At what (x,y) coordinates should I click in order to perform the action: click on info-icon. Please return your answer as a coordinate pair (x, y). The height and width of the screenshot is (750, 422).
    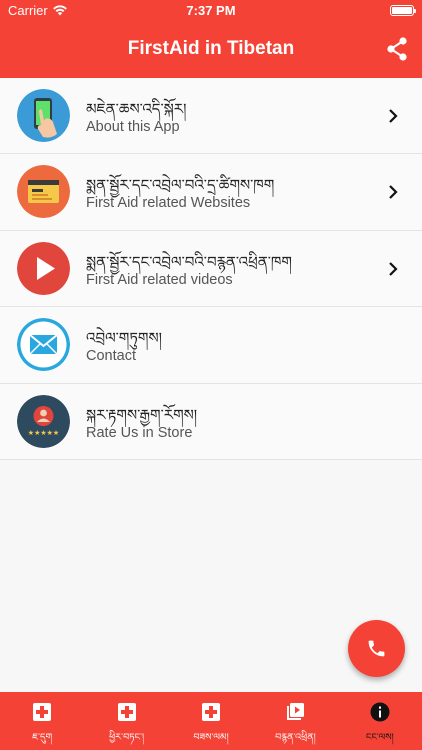
    Looking at the image, I should click on (380, 712).